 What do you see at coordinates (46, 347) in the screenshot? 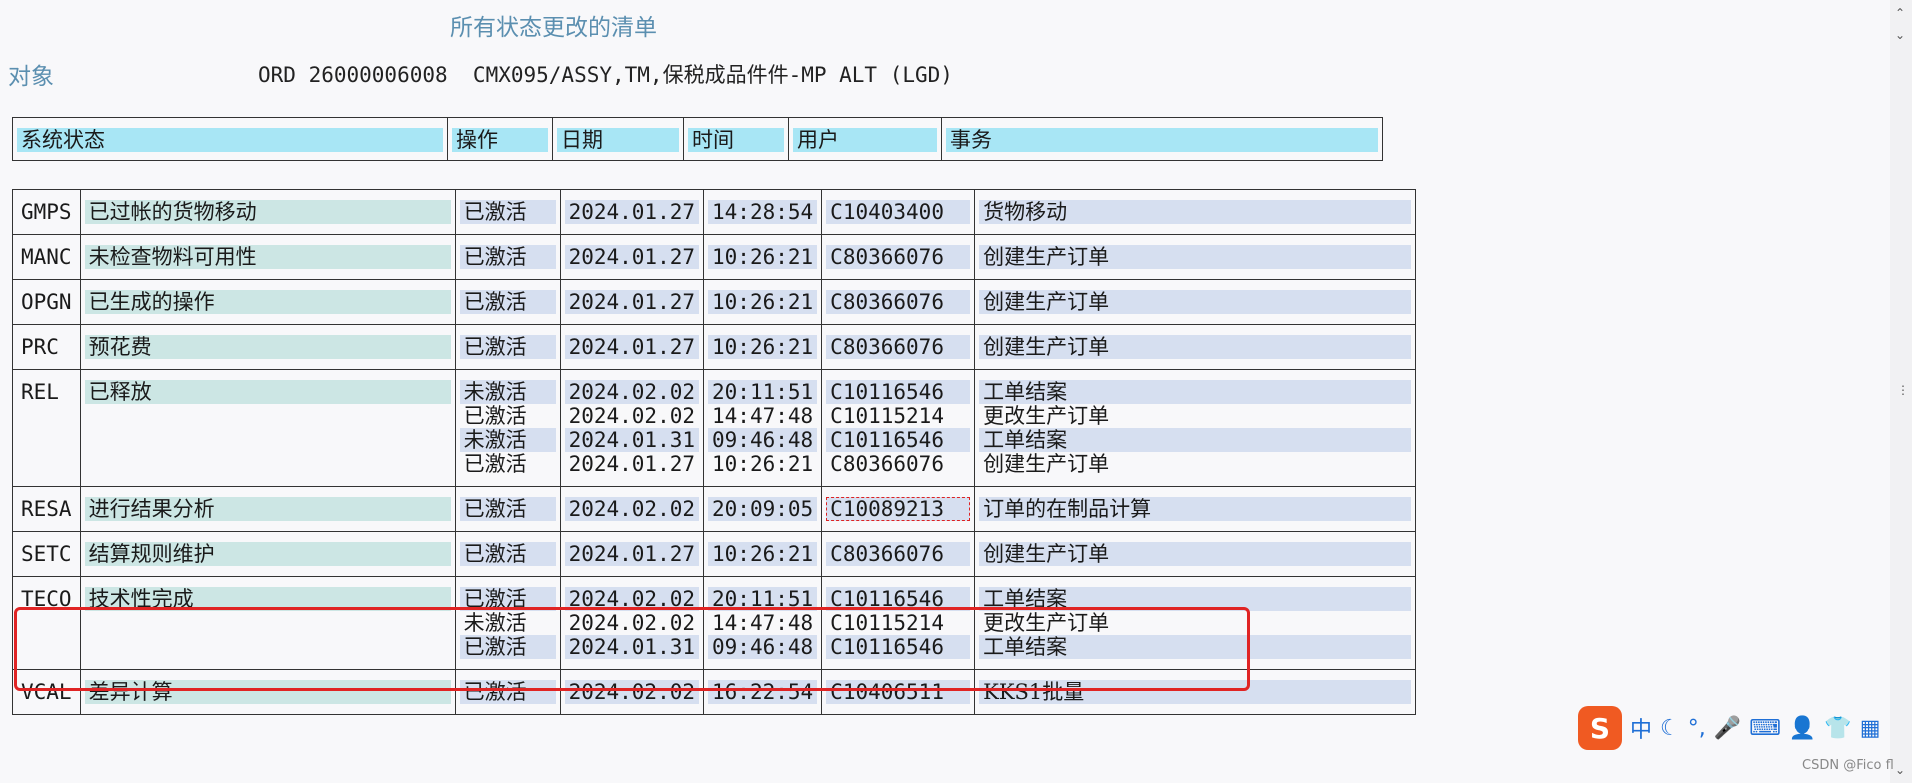
I see `status-code: PRC` at bounding box center [46, 347].